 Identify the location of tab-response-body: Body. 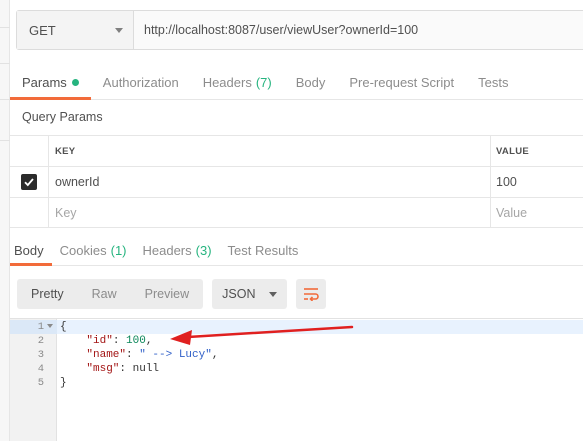
(31, 250).